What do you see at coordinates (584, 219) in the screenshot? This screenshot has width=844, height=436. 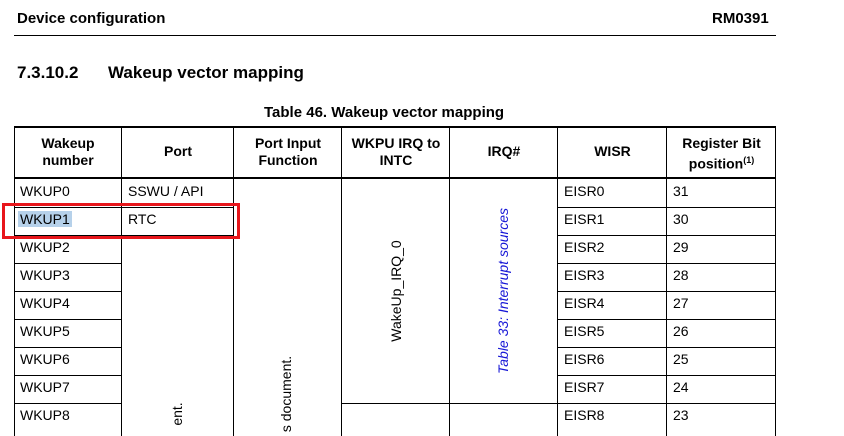 I see `cell-wisr: EISR1` at bounding box center [584, 219].